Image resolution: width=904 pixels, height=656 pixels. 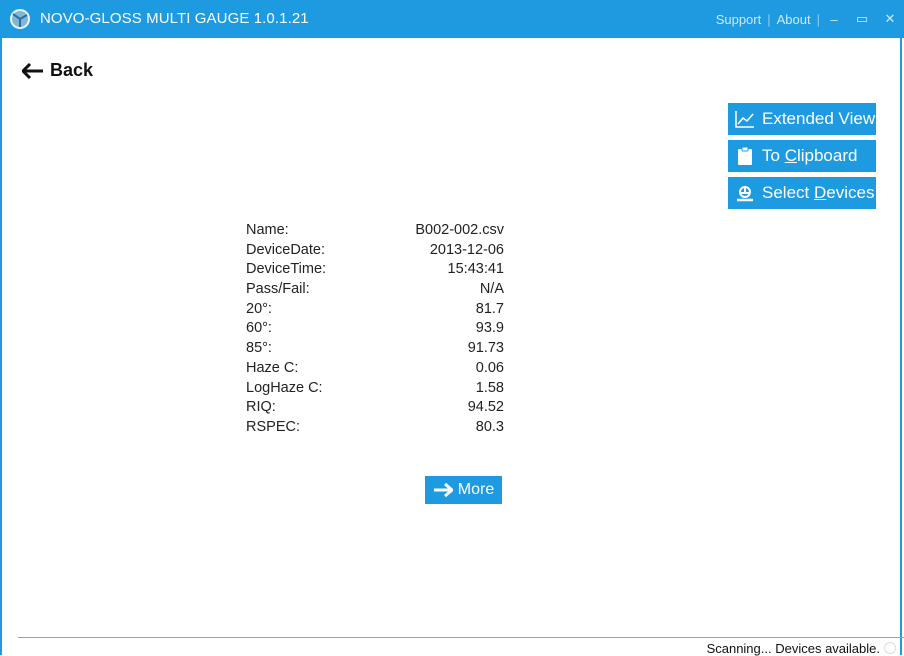 What do you see at coordinates (788, 192) in the screenshot?
I see `select-devices-label-prefix: Select` at bounding box center [788, 192].